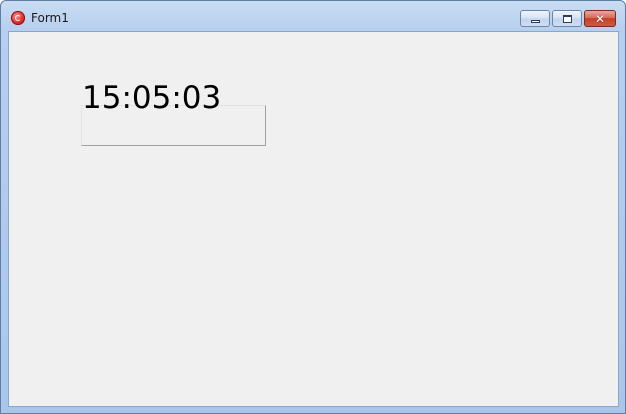  I want to click on close-button: ✕, so click(600, 18).